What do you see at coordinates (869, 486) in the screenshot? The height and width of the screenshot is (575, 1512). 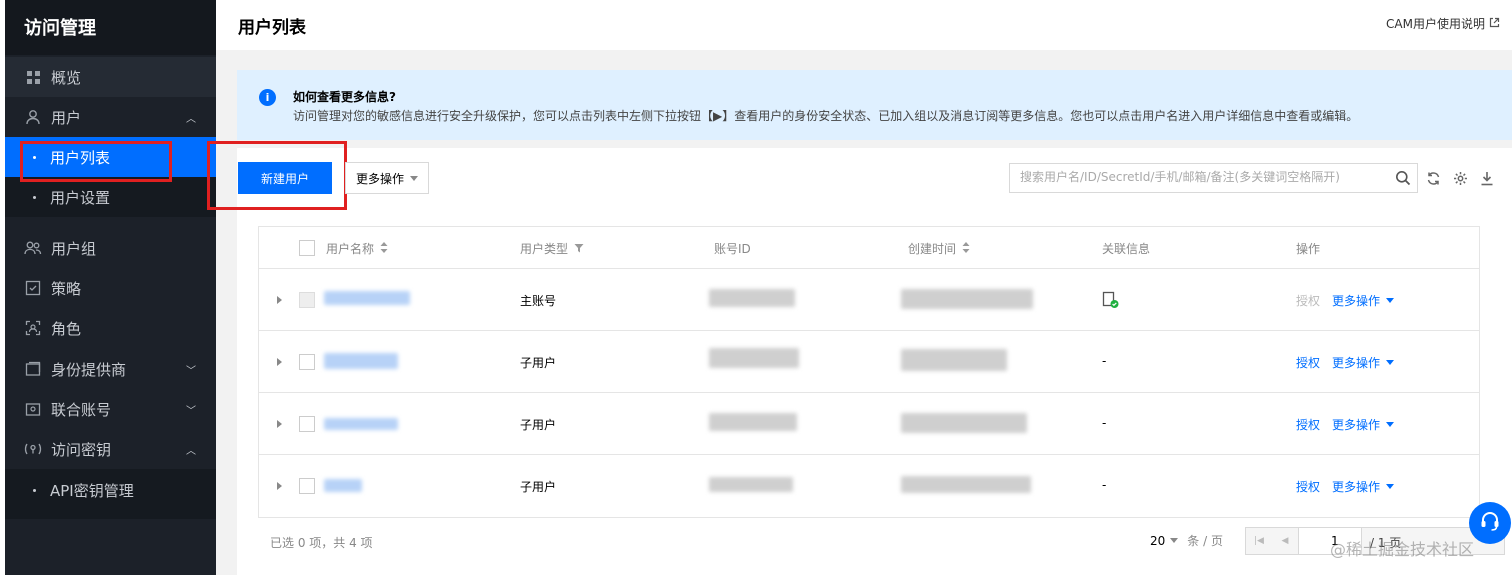 I see `table-row: 子用户 - 授权 更多操作` at bounding box center [869, 486].